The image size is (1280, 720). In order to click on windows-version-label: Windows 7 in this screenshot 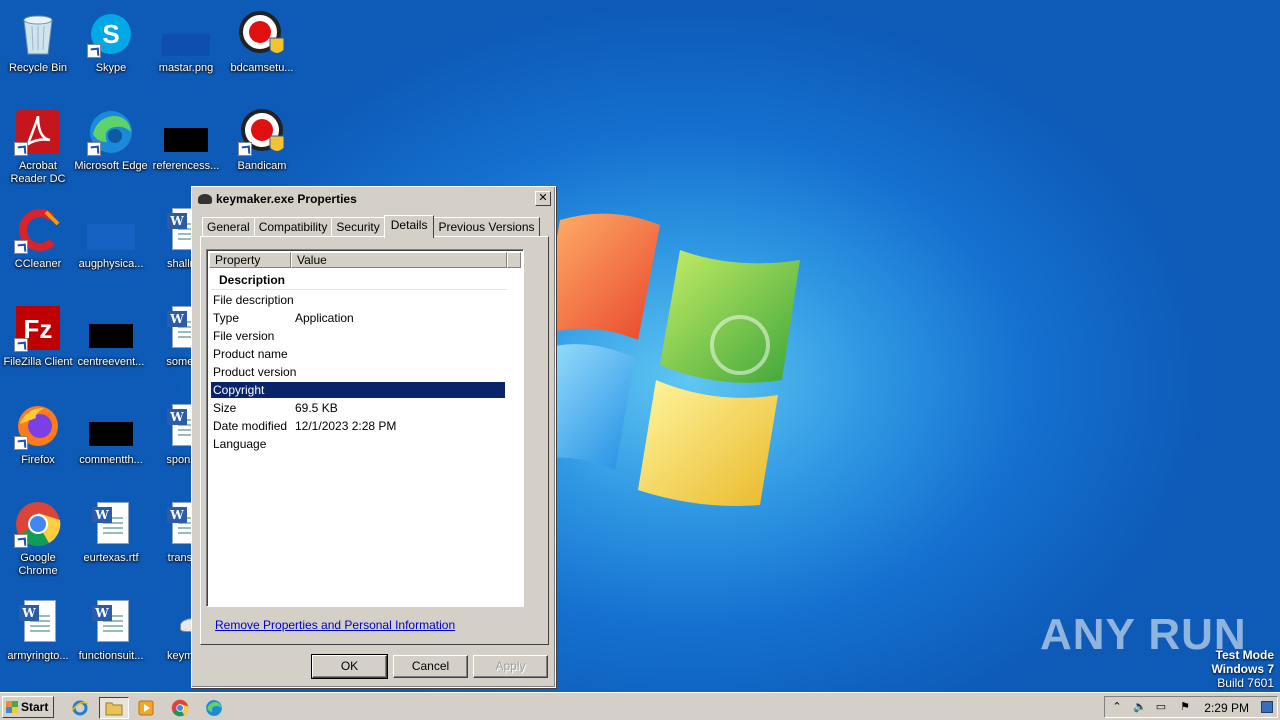, I will do `click(1242, 669)`.